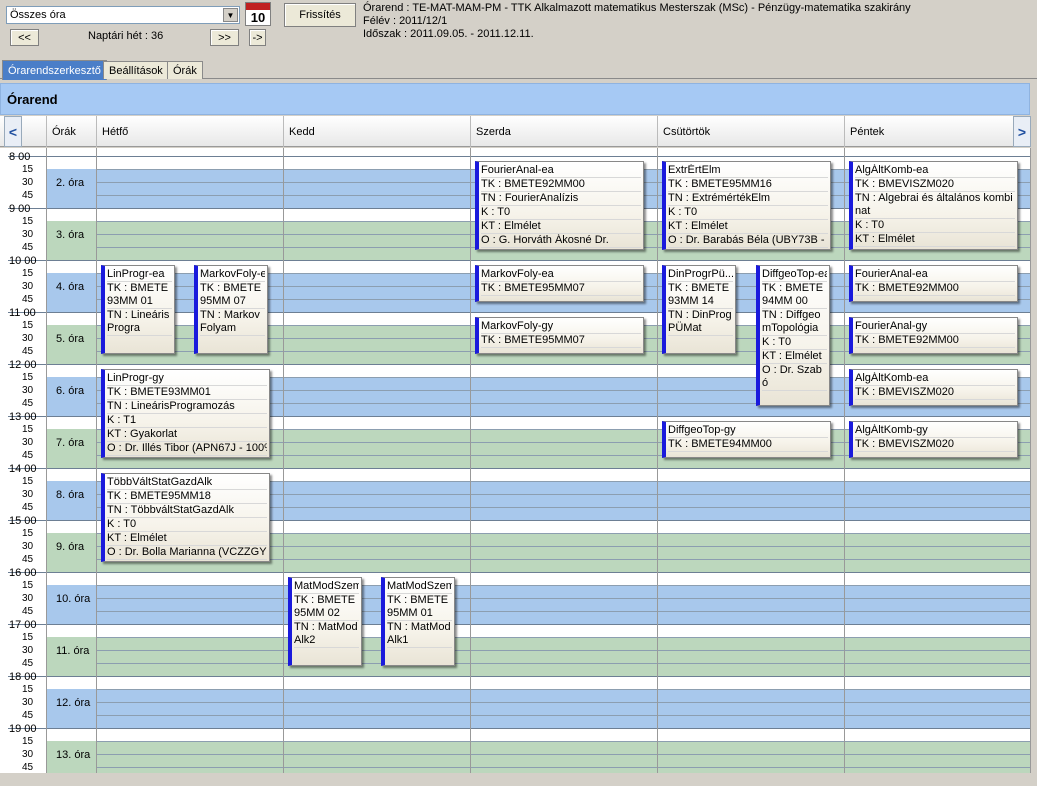  Describe the element at coordinates (189, 131) in the screenshot. I see `column-header-hetfo: Hétfő` at that location.